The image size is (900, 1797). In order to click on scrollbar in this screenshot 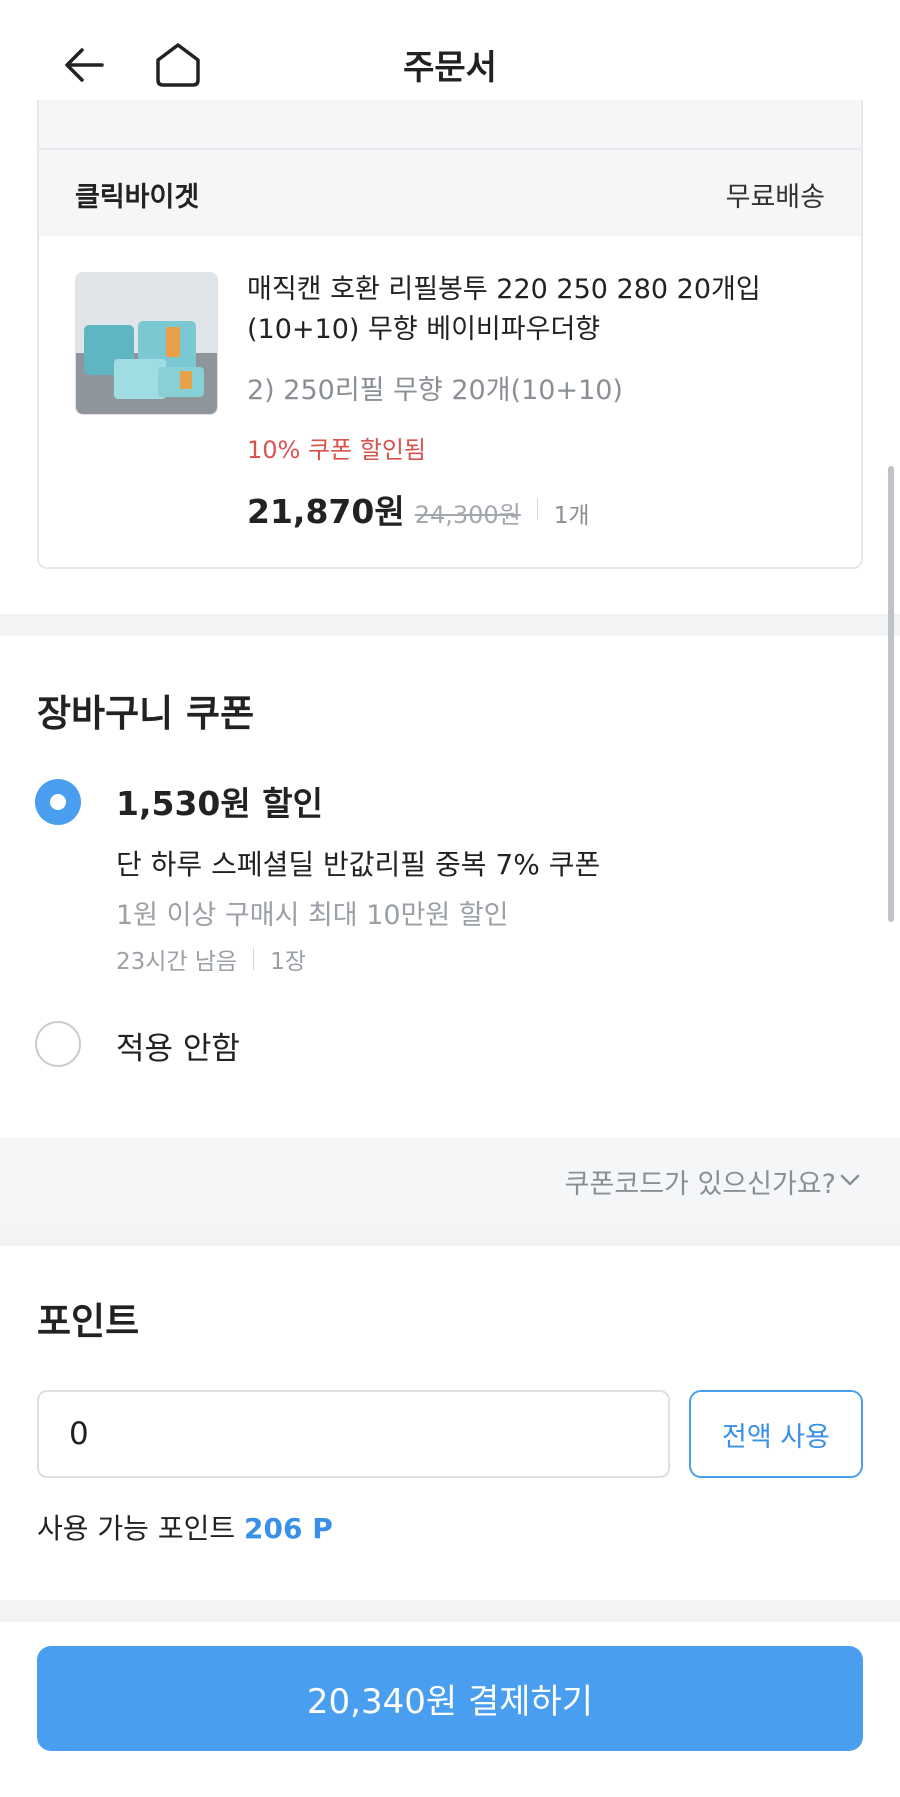, I will do `click(891, 694)`.